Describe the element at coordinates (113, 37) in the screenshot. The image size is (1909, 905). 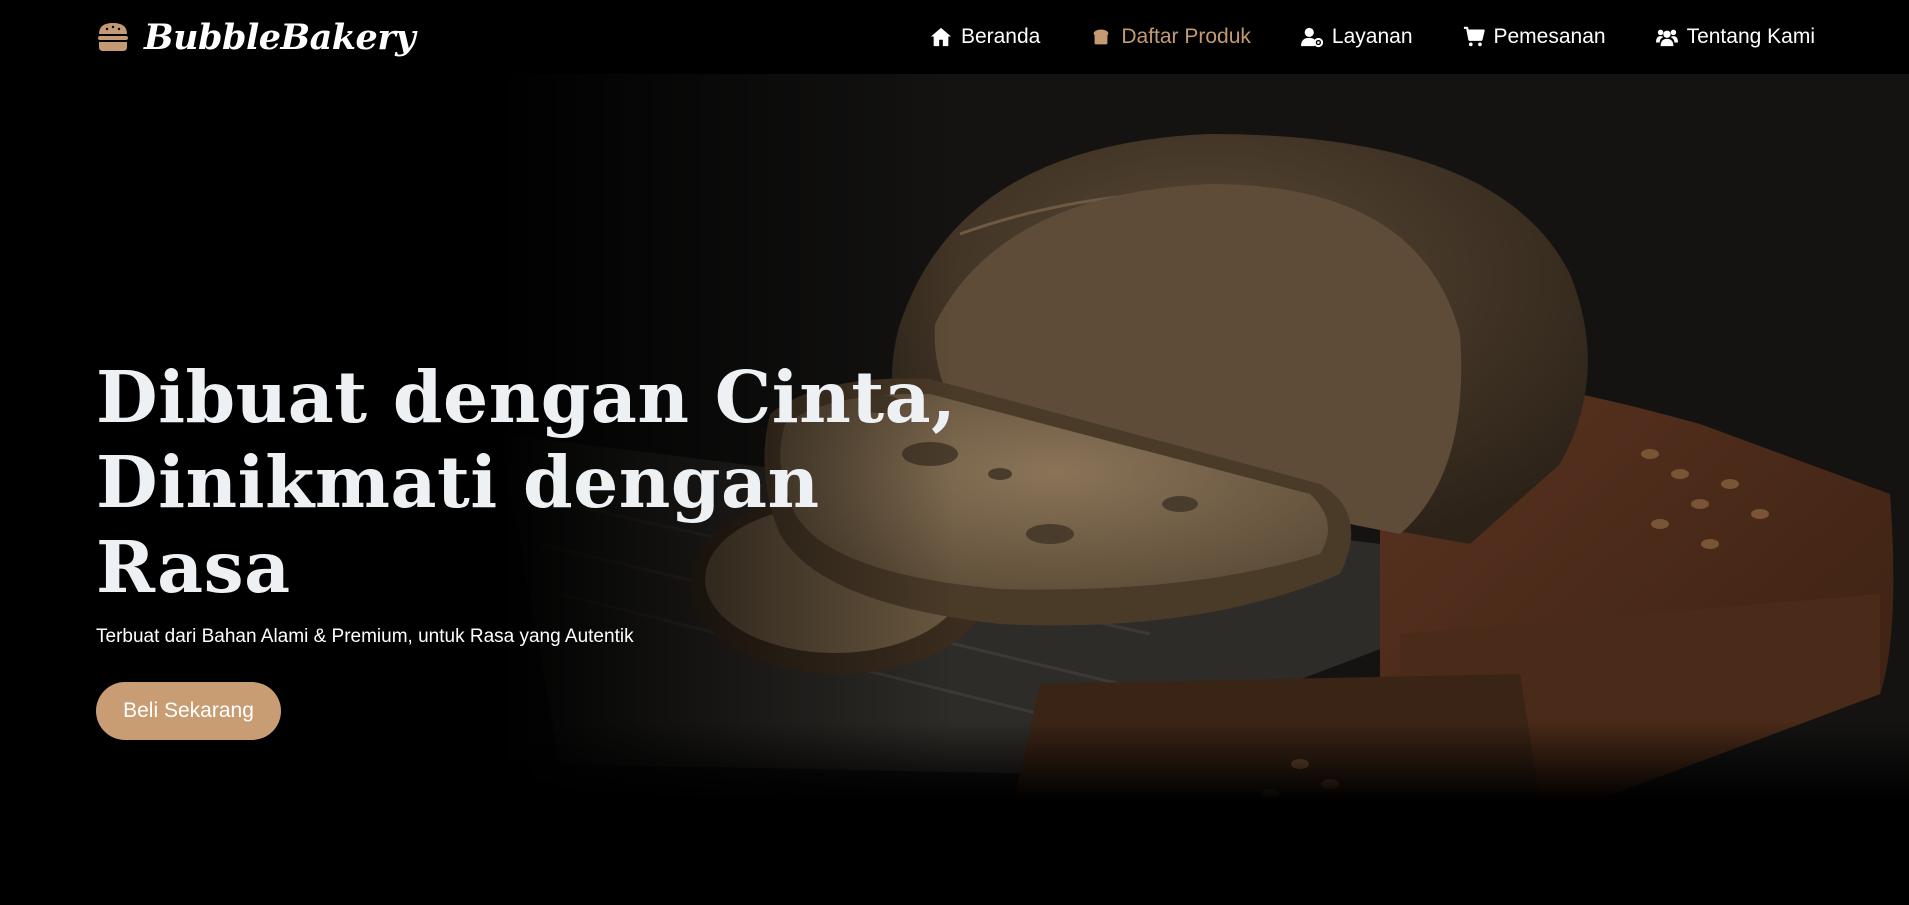
I see `burger-icon` at that location.